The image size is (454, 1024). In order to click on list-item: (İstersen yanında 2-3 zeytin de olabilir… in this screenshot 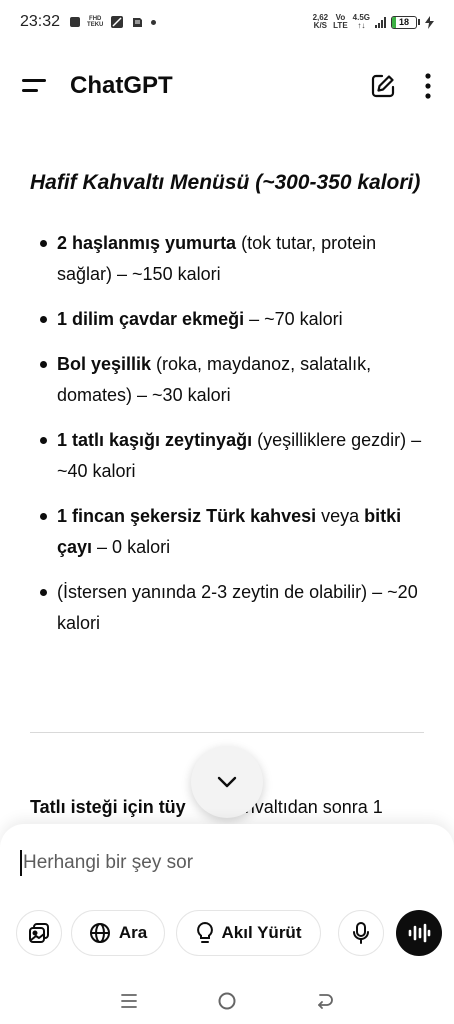, I will do `click(230, 608)`.